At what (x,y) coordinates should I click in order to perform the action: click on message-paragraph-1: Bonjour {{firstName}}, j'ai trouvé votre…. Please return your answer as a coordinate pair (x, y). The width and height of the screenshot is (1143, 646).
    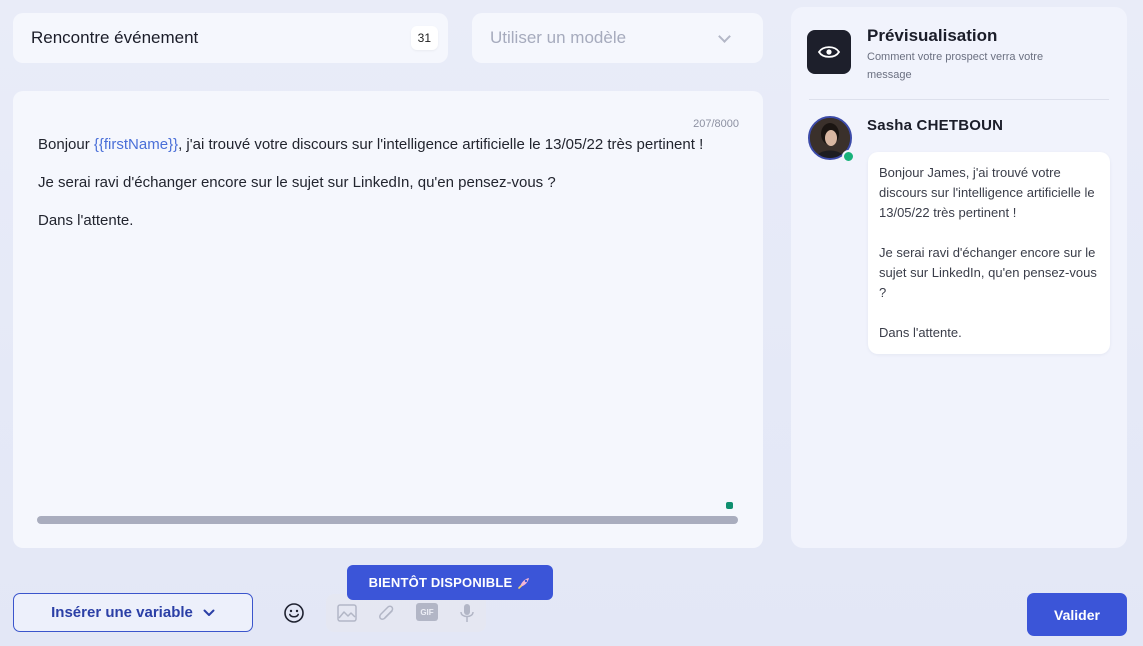
    Looking at the image, I should click on (378, 144).